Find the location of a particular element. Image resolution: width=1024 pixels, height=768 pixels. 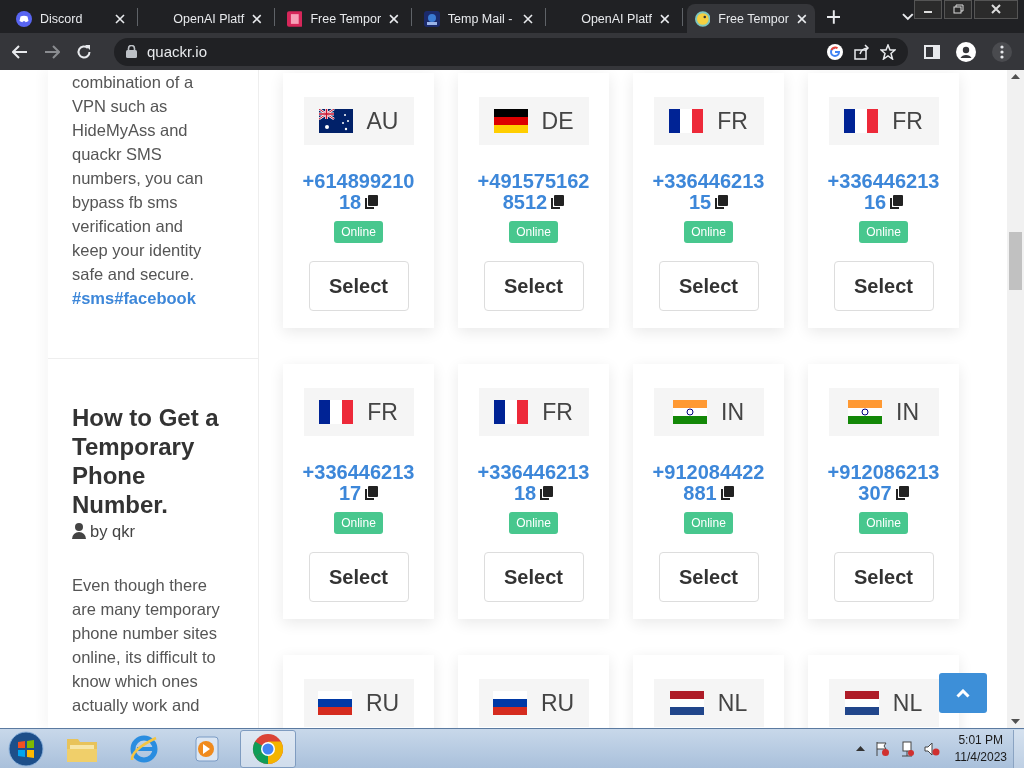

minimize-icon is located at coordinates (928, 9).